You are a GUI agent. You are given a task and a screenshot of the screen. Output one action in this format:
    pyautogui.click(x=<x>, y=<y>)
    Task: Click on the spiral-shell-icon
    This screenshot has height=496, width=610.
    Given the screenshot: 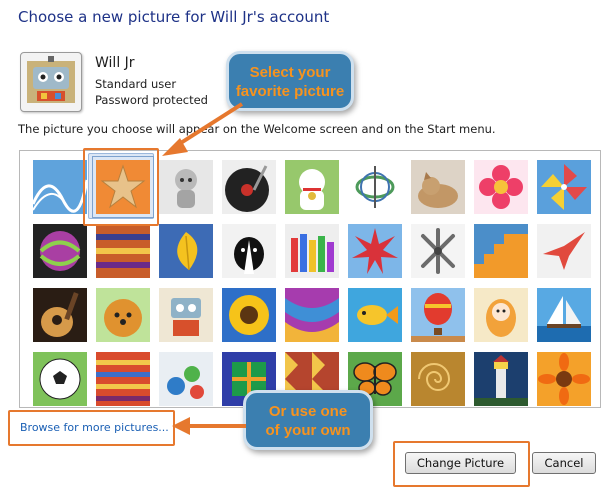 What is the action you would take?
    pyautogui.click(x=438, y=379)
    